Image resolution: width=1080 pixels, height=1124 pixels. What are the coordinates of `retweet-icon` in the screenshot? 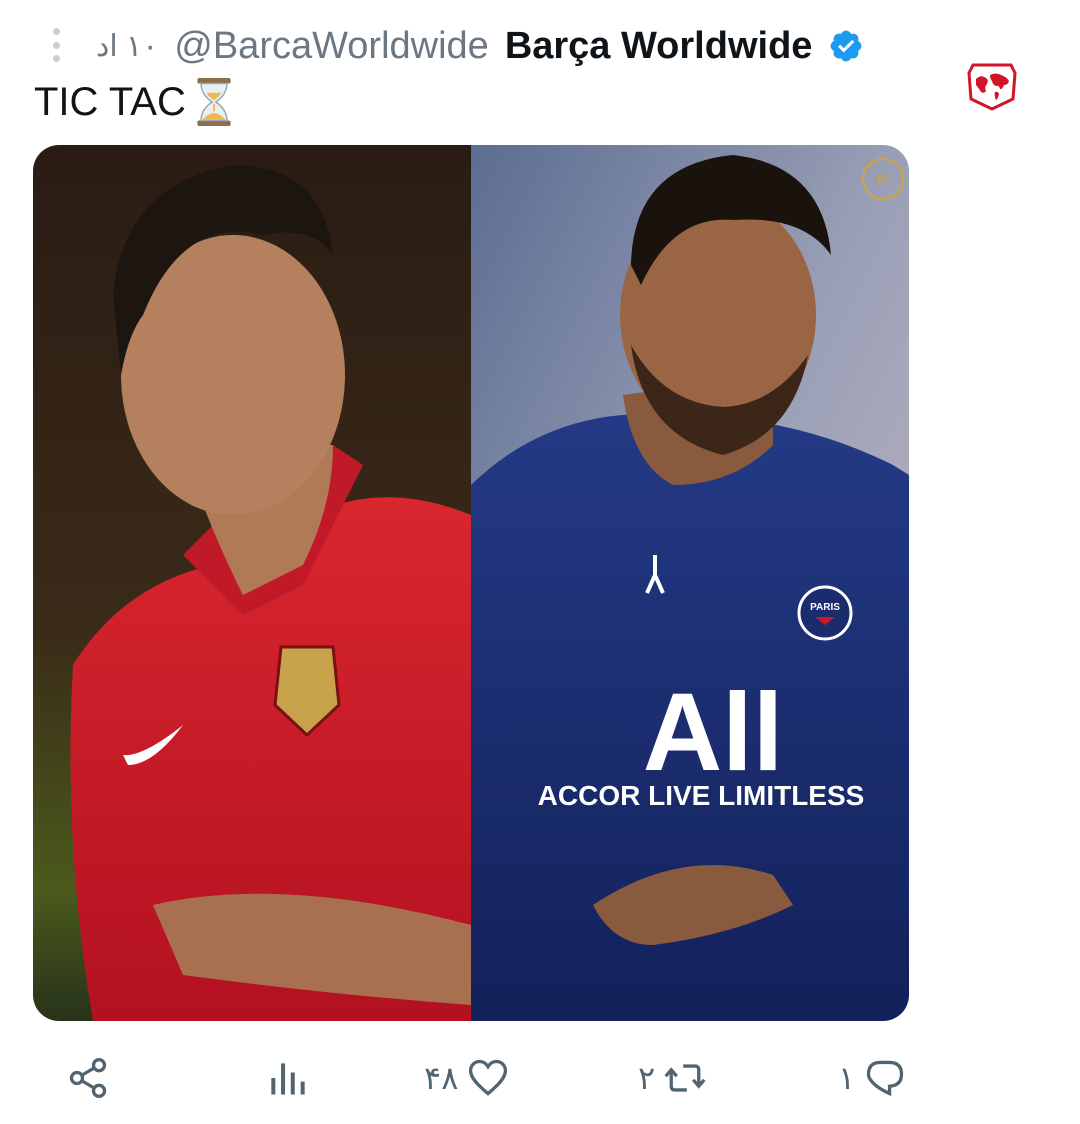 It's located at (685, 1078).